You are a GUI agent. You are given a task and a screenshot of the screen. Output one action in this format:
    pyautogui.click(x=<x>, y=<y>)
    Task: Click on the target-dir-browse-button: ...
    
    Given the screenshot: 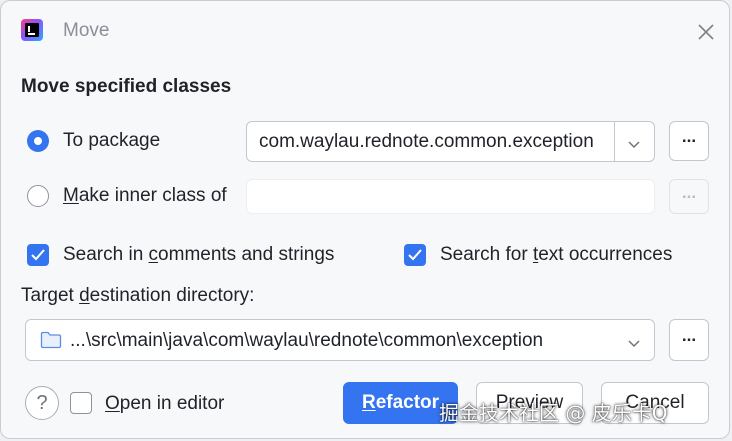 What is the action you would take?
    pyautogui.click(x=689, y=340)
    